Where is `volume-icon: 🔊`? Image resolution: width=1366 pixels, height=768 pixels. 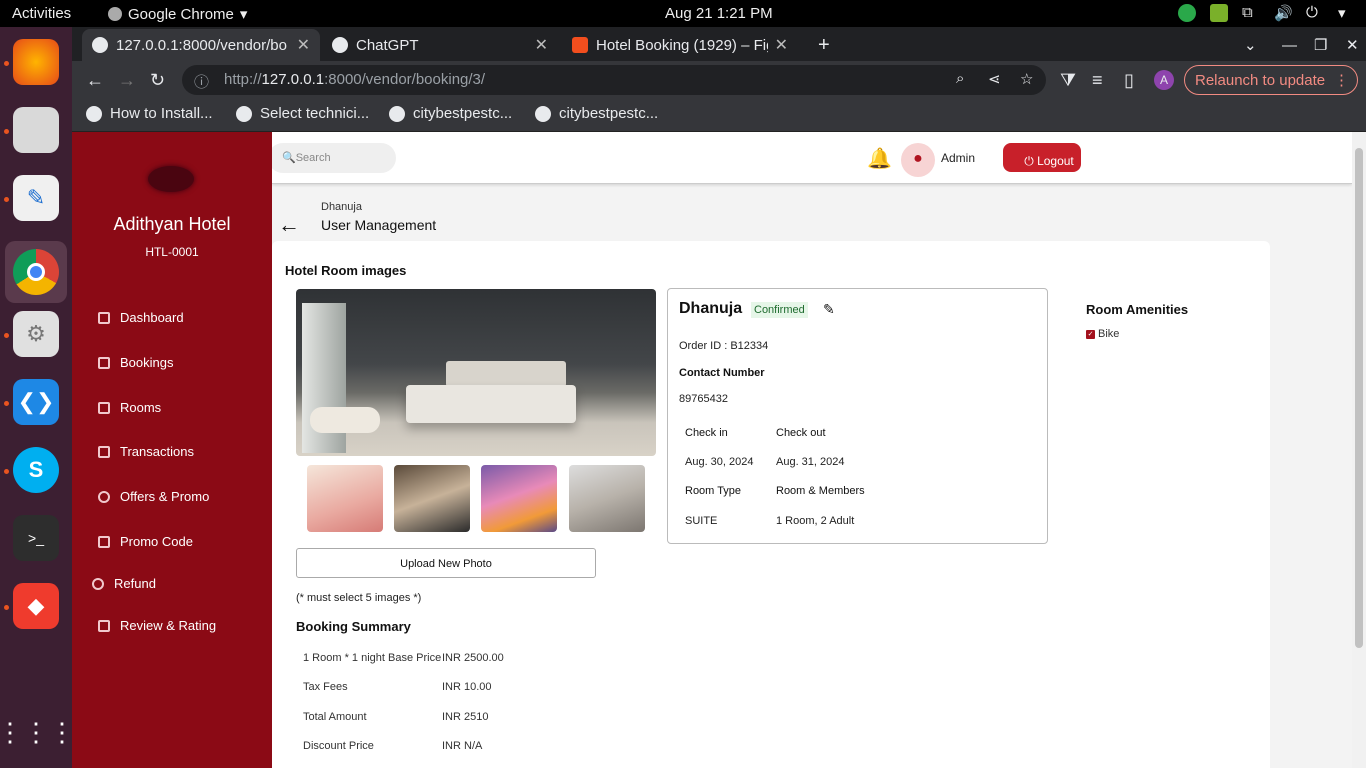 volume-icon: 🔊 is located at coordinates (1283, 13).